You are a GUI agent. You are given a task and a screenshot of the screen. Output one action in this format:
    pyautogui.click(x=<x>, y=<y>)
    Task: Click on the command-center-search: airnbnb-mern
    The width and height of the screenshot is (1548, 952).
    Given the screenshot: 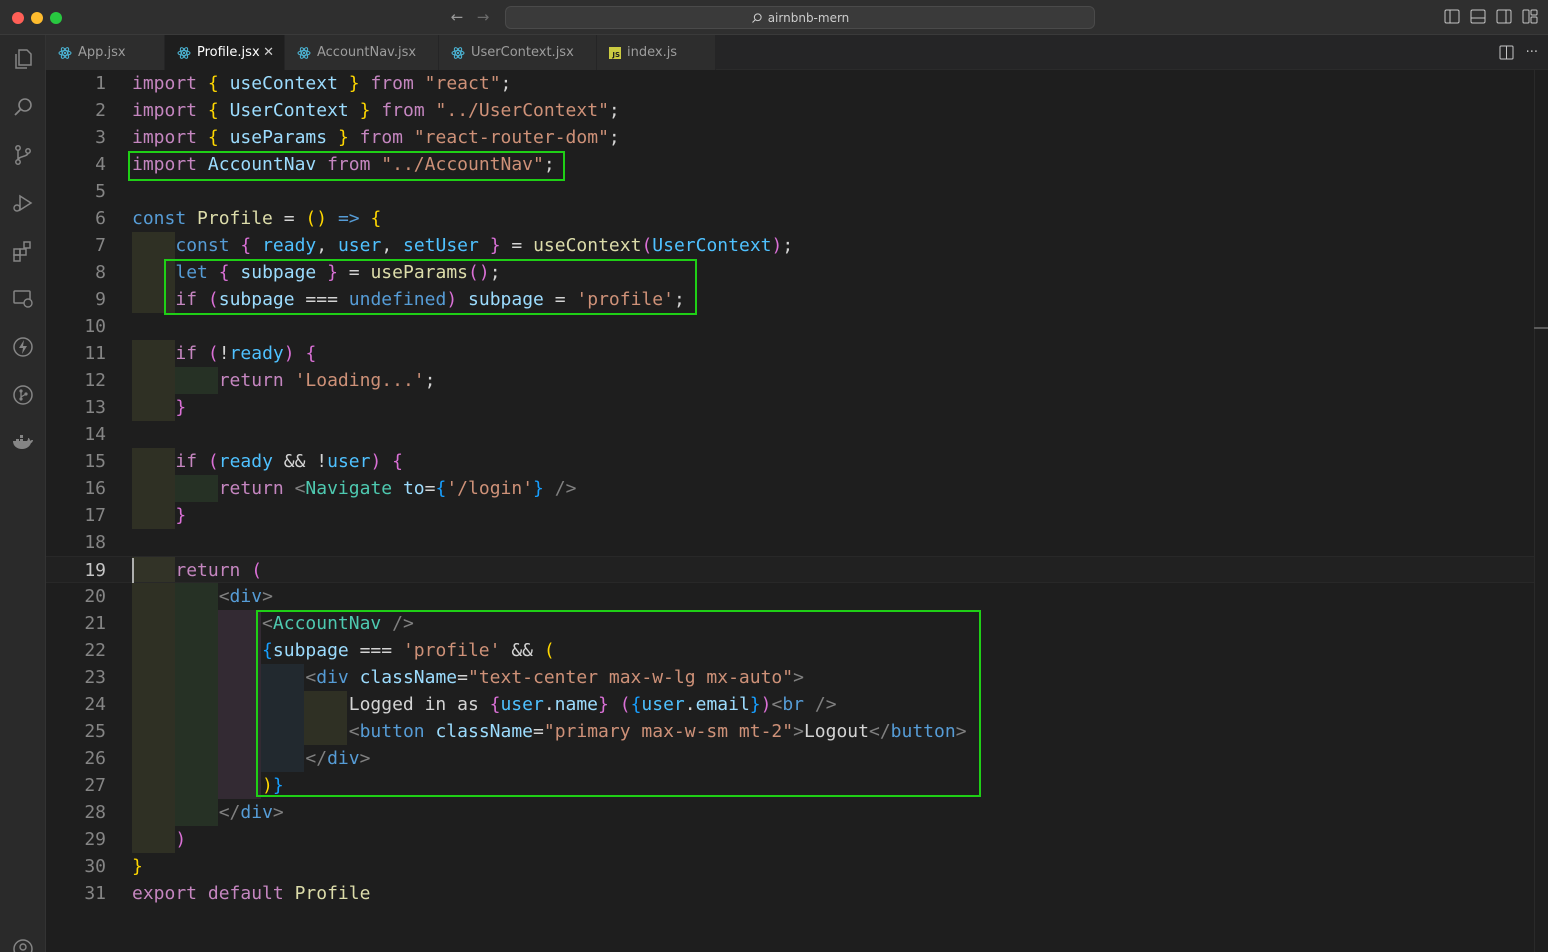 What is the action you would take?
    pyautogui.click(x=800, y=17)
    